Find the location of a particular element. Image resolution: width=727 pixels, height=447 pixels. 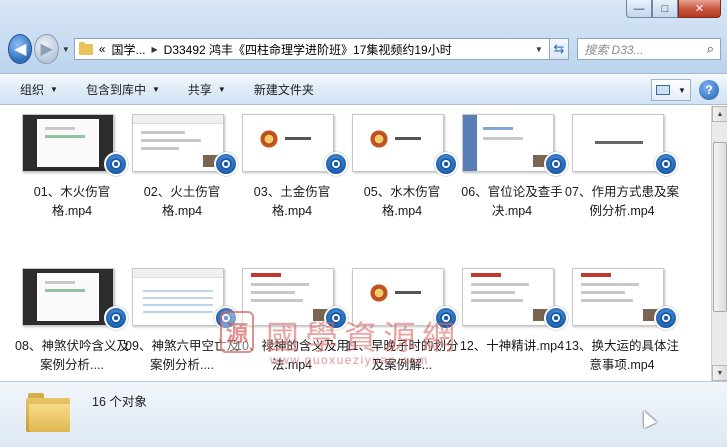

file-name: 07、作用方式患及案例分析.mp4 is located at coordinates (622, 201).